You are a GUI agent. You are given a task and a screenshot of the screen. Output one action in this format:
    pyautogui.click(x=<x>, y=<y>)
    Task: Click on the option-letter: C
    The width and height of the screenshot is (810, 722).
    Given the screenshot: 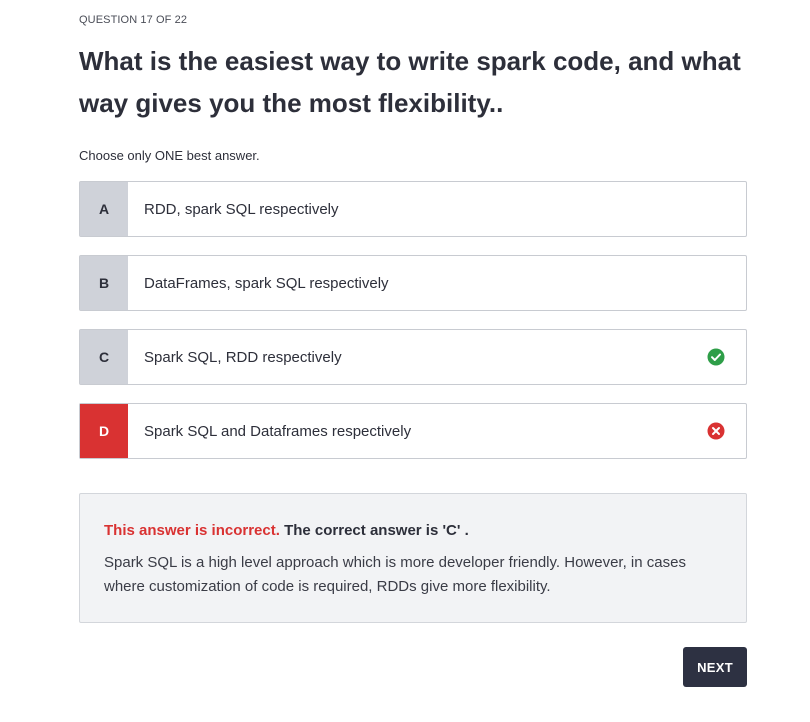 What is the action you would take?
    pyautogui.click(x=104, y=357)
    